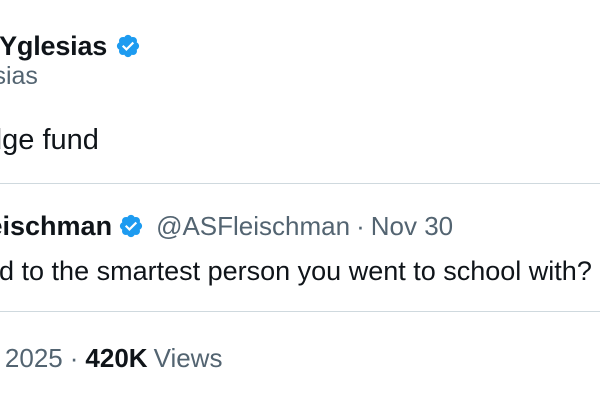 This screenshot has width=600, height=400. I want to click on tweet-timestamp: 0, 2025, so click(31, 358).